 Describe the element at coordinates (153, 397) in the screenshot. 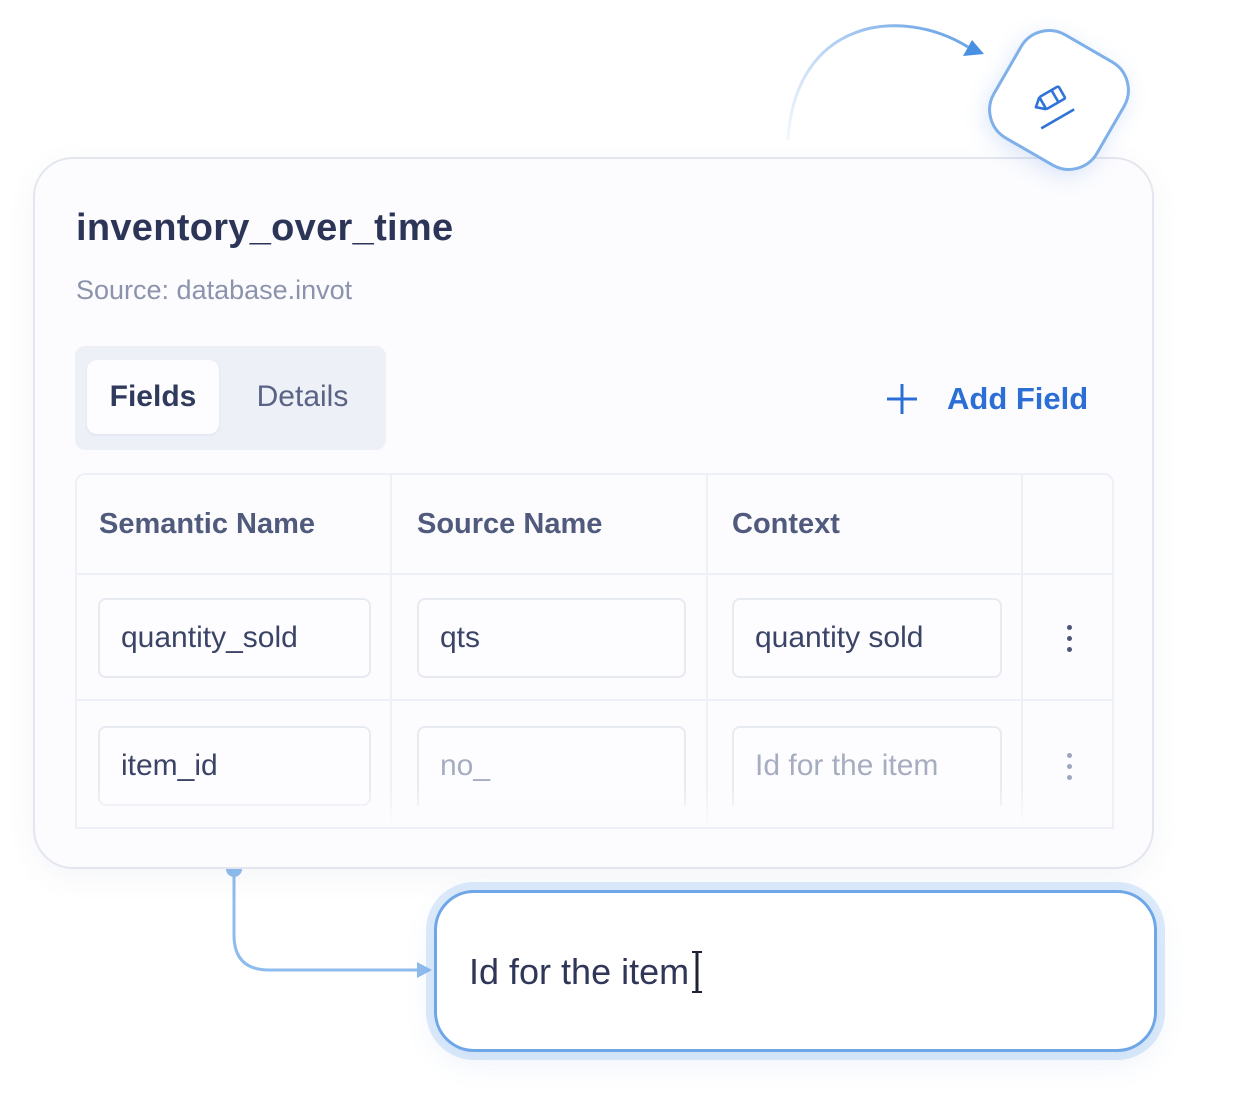

I see `tab-fields: Fields` at that location.